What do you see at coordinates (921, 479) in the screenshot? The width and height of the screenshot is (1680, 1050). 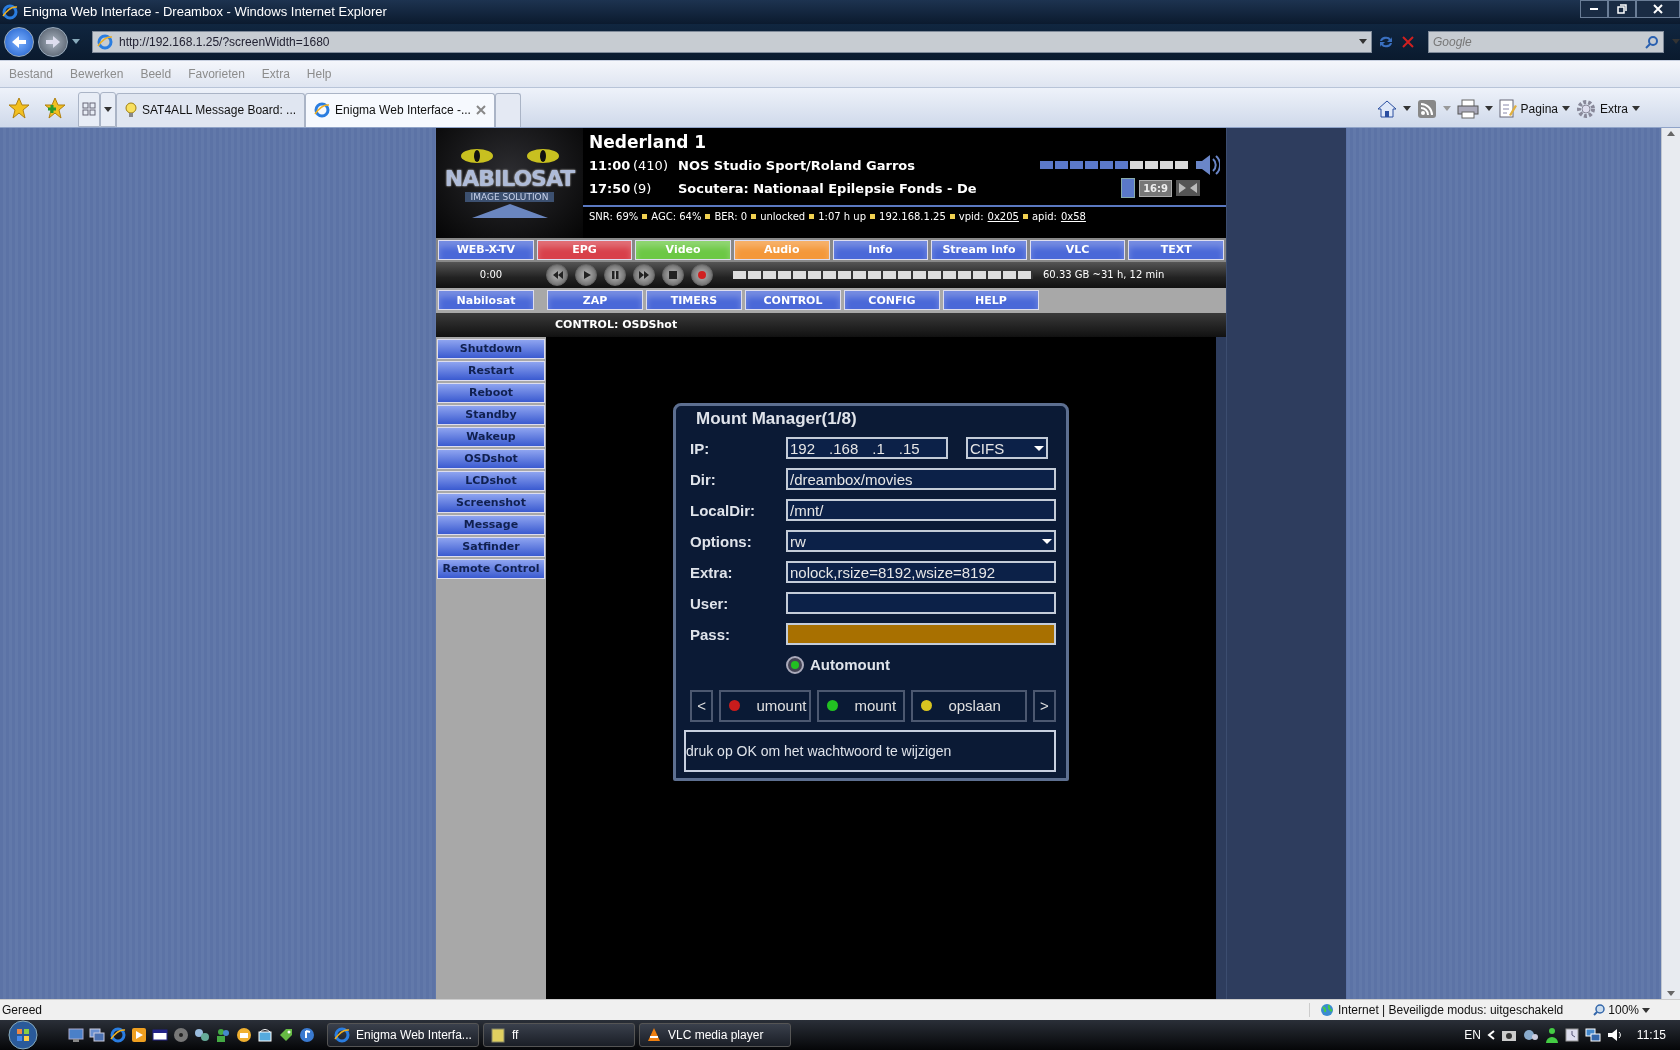 I see `input-field: /dreambox/movies` at bounding box center [921, 479].